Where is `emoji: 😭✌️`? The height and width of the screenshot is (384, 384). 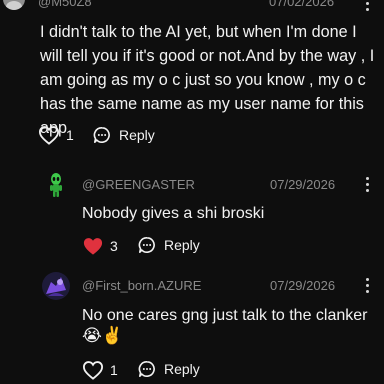
emoji: 😭✌️ is located at coordinates (103, 335).